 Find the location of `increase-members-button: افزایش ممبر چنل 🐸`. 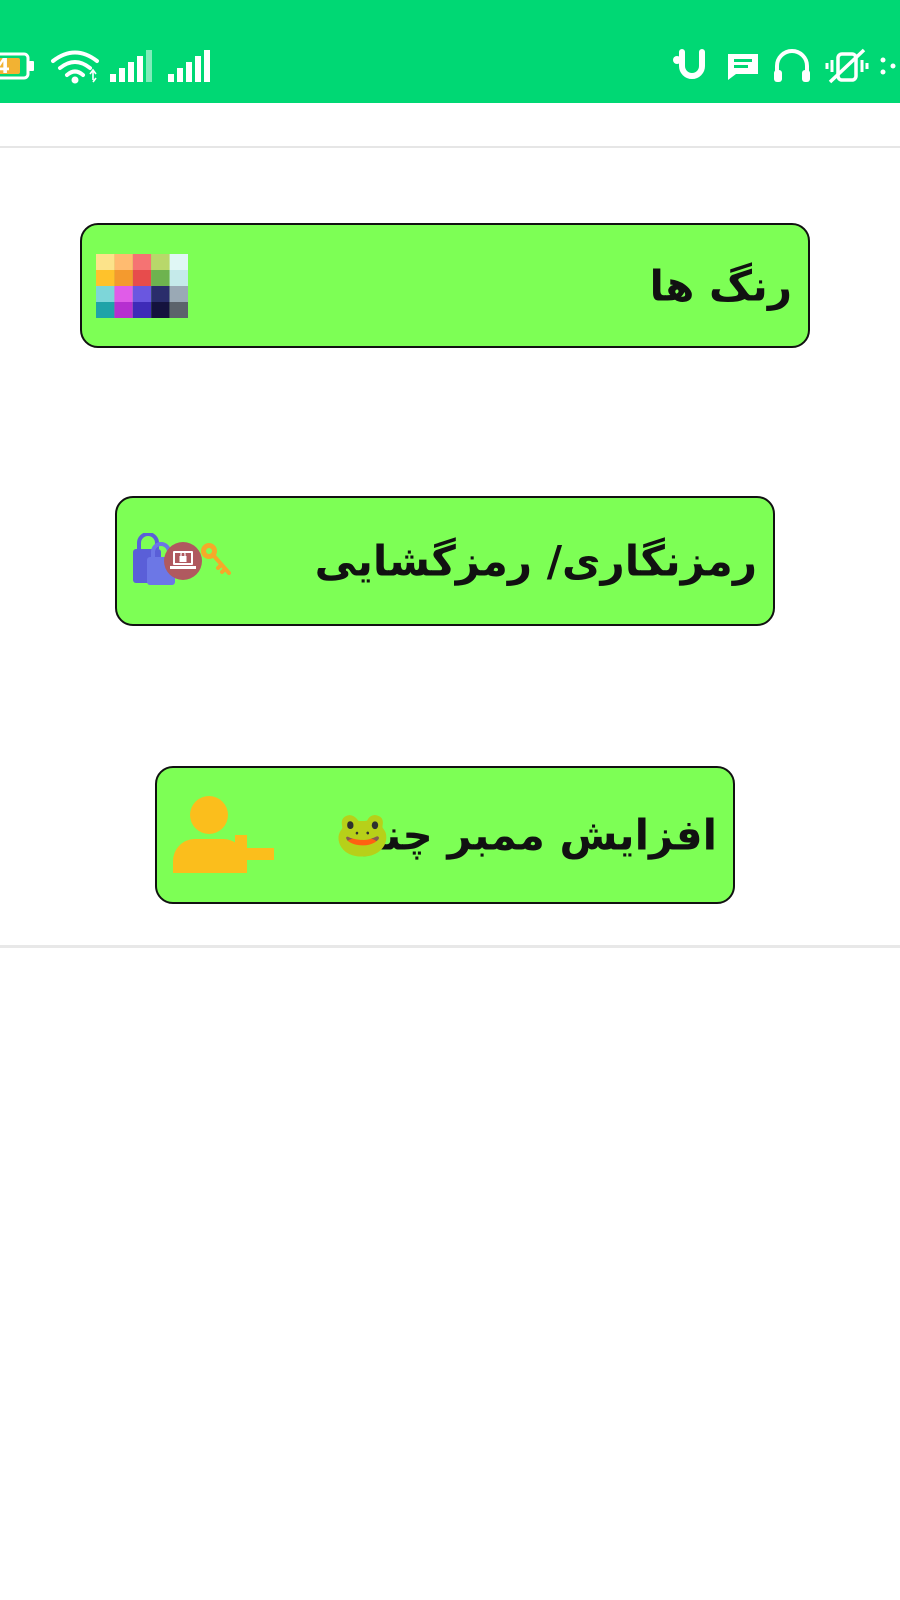

increase-members-button: افزایش ممبر چنل 🐸 is located at coordinates (445, 835).